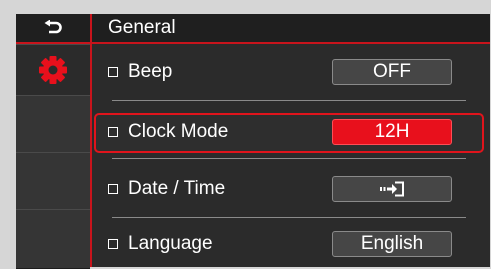 The height and width of the screenshot is (269, 491). I want to click on back-arrow-icon, so click(53, 27).